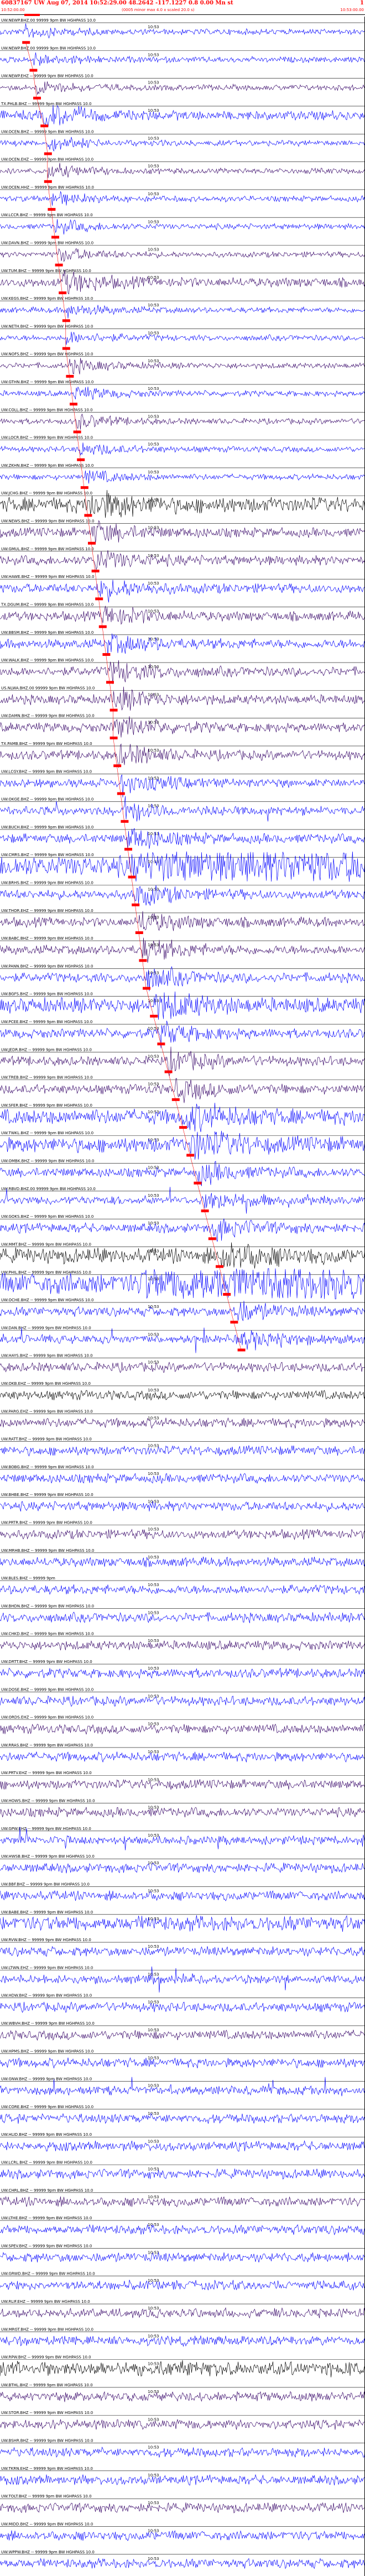 The height and width of the screenshot is (2576, 365). Describe the element at coordinates (182, 14) in the screenshot. I see `time-axis` at that location.